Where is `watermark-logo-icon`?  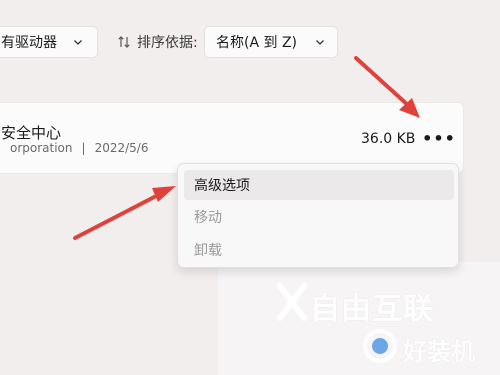 watermark-logo-icon is located at coordinates (380, 346).